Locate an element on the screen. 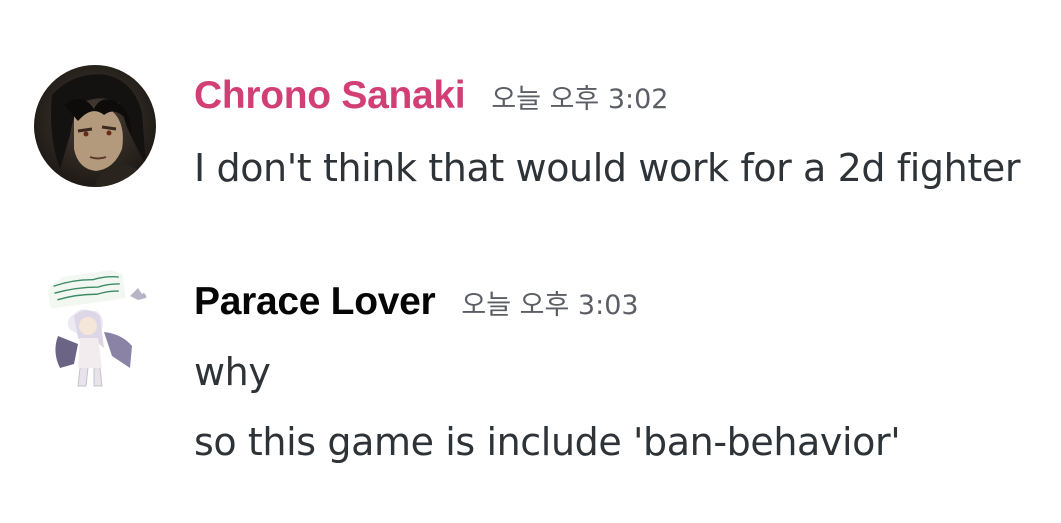 This screenshot has width=1061, height=523. message-header: Chrono Sanaki 오늘 오후 3:02 is located at coordinates (431, 96).